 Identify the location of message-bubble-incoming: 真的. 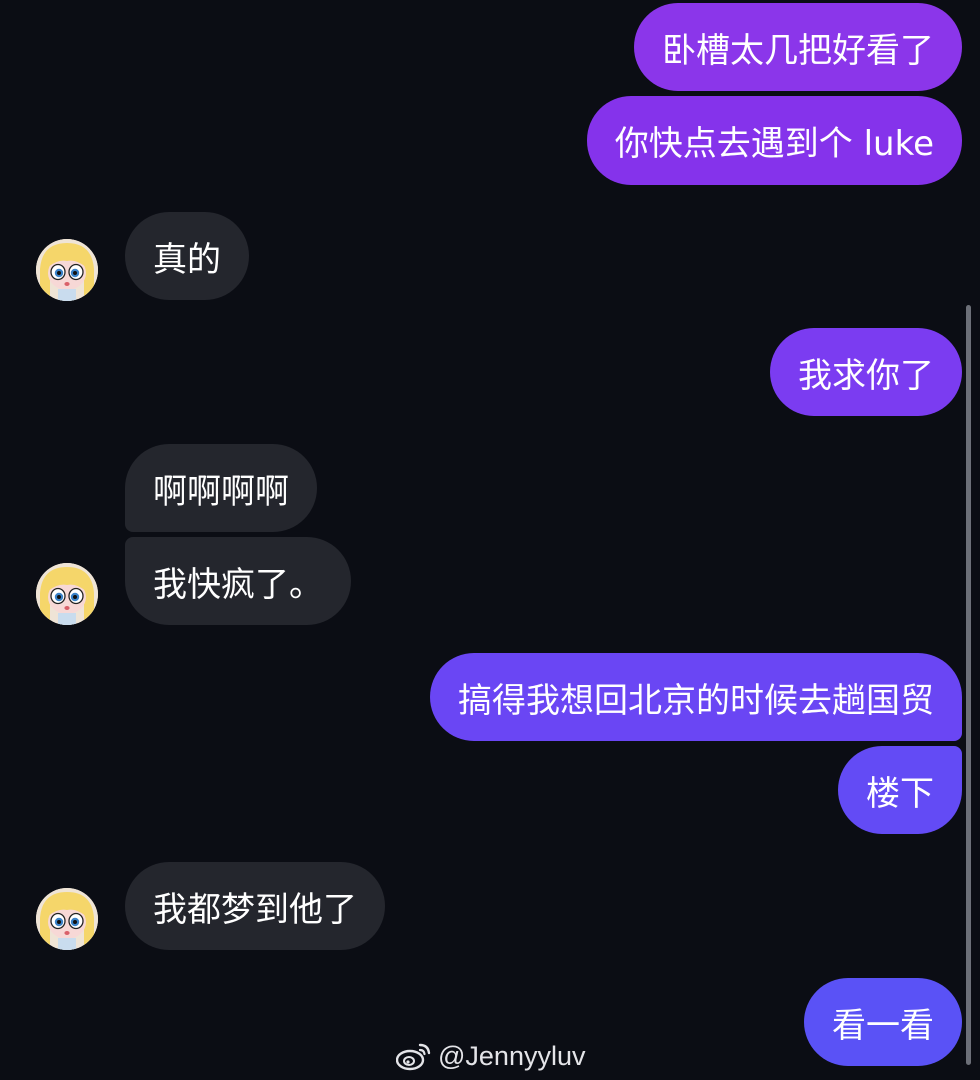
(187, 256).